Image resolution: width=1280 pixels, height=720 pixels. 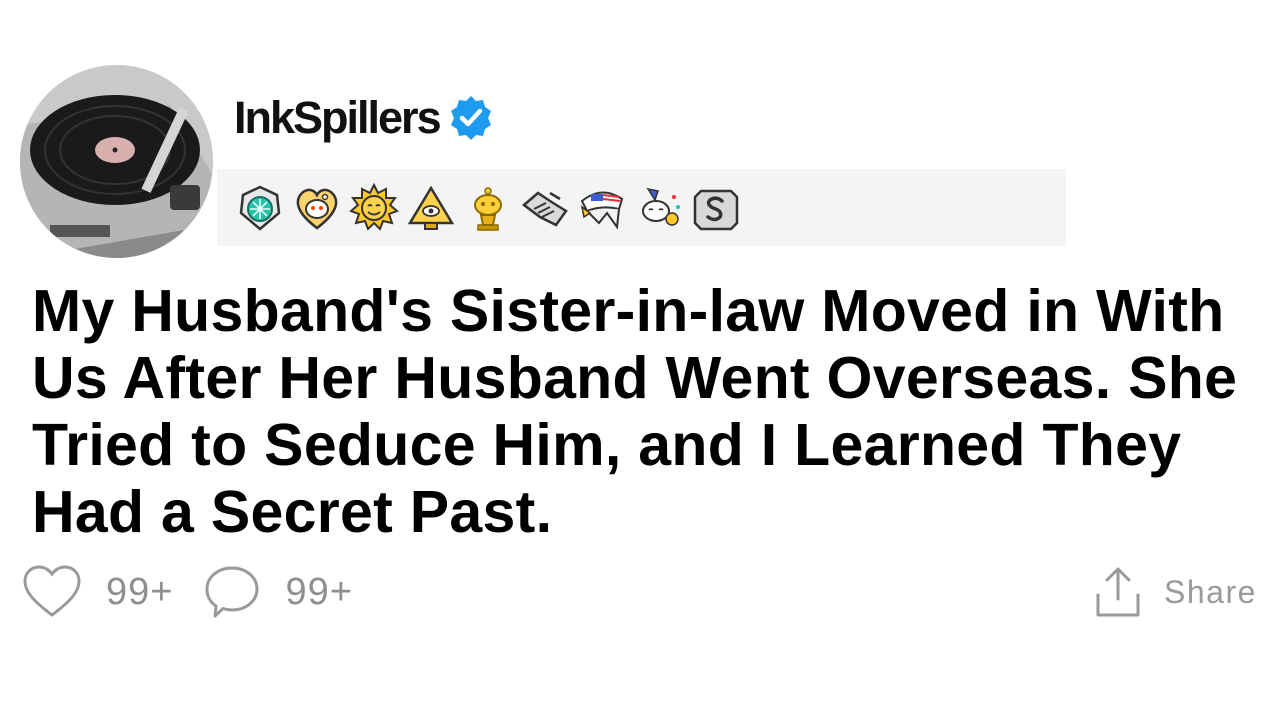 I want to click on share-label: Share, so click(x=1210, y=591).